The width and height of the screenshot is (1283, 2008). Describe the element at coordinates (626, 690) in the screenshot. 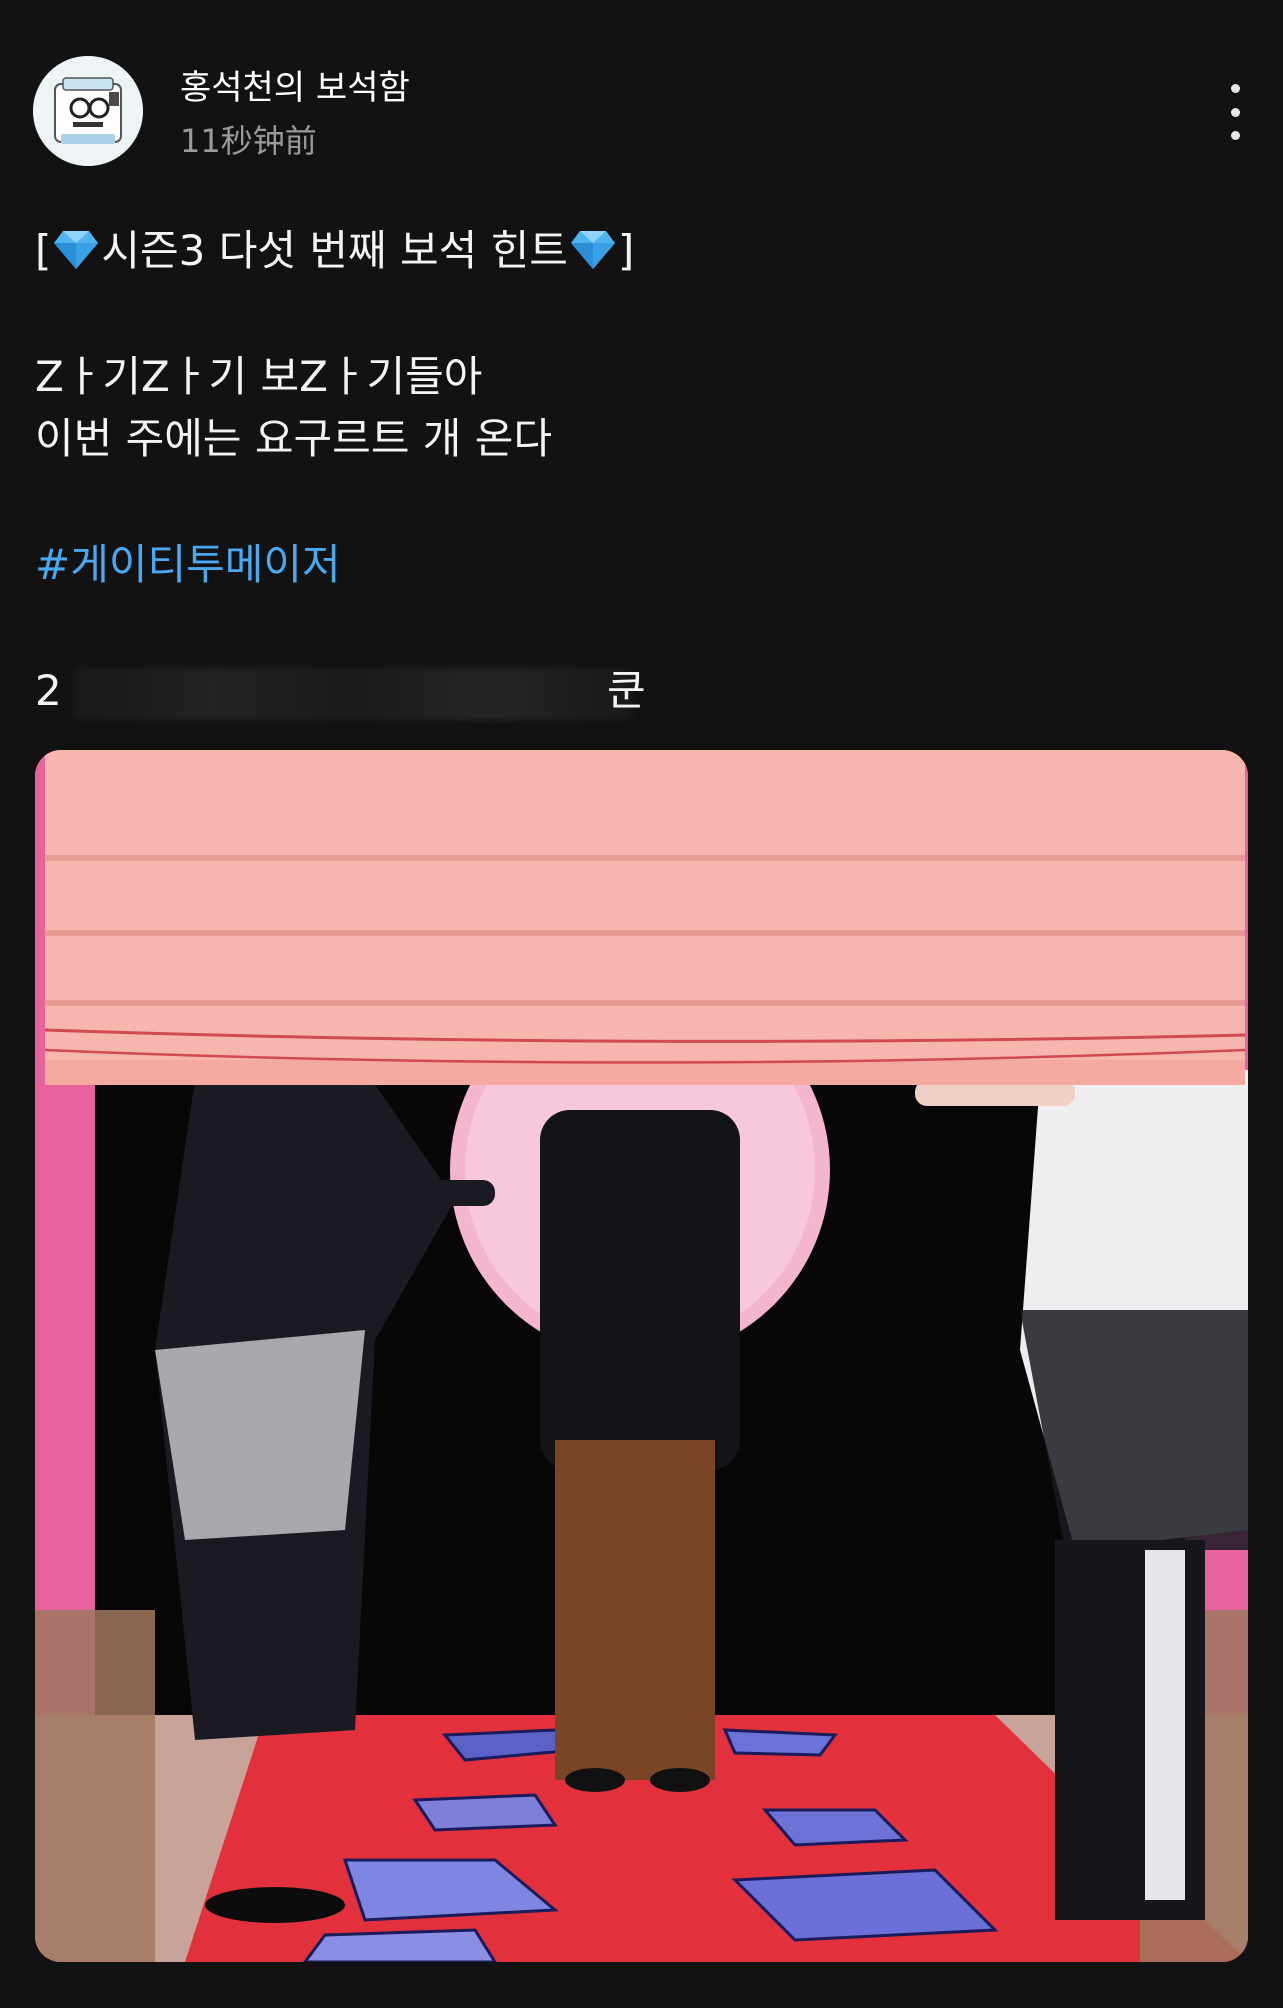

I see `obscured-end-text: 쿤` at that location.